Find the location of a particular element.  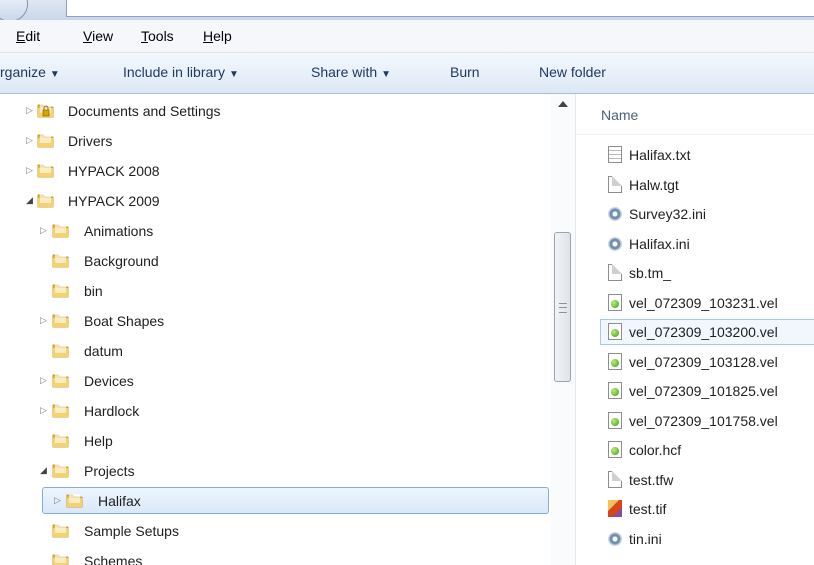

menu-tools-mnemonic: T is located at coordinates (144, 36).